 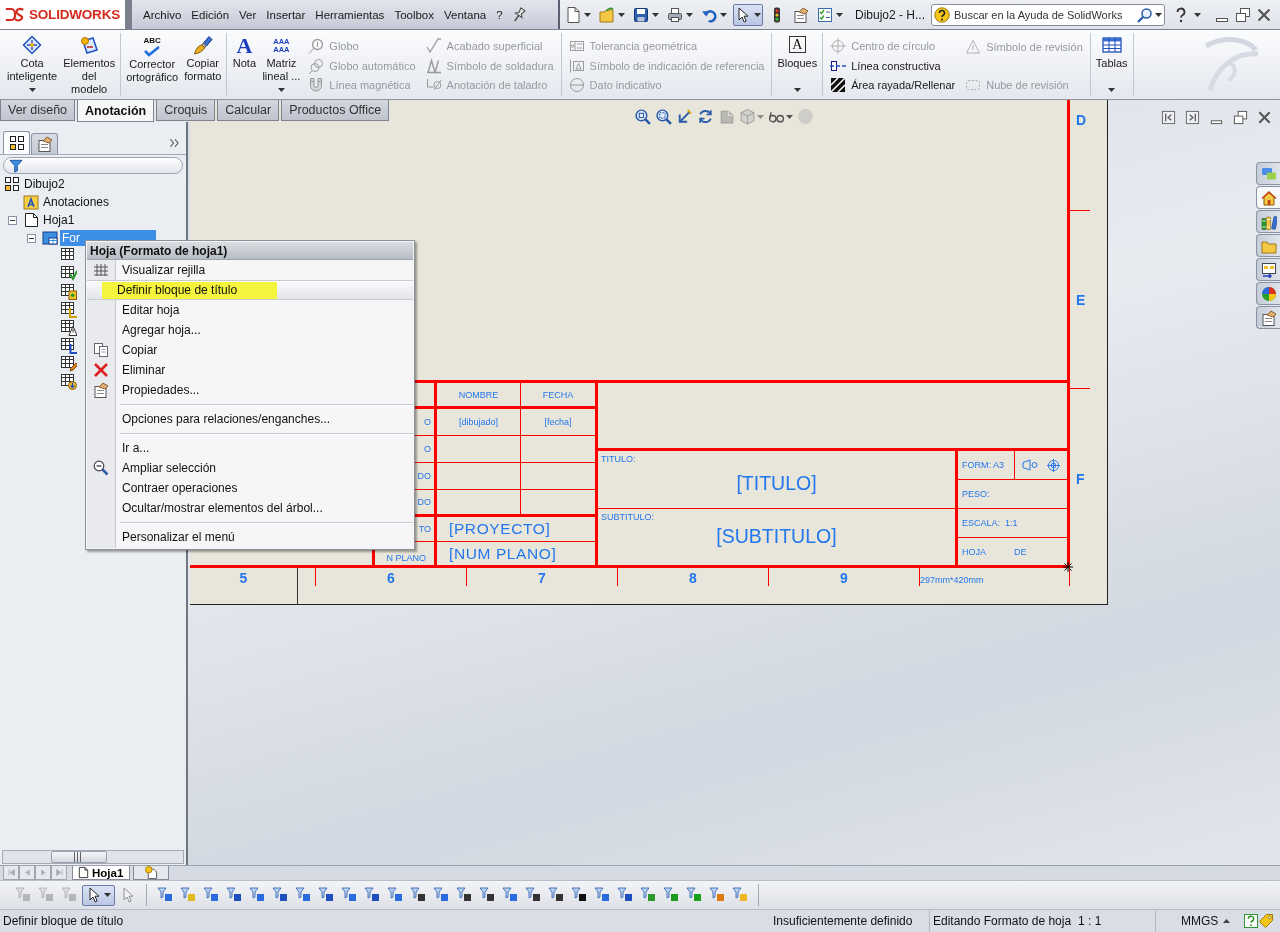 What do you see at coordinates (250, 488) in the screenshot?
I see `menu-item: Contraer operaciones` at bounding box center [250, 488].